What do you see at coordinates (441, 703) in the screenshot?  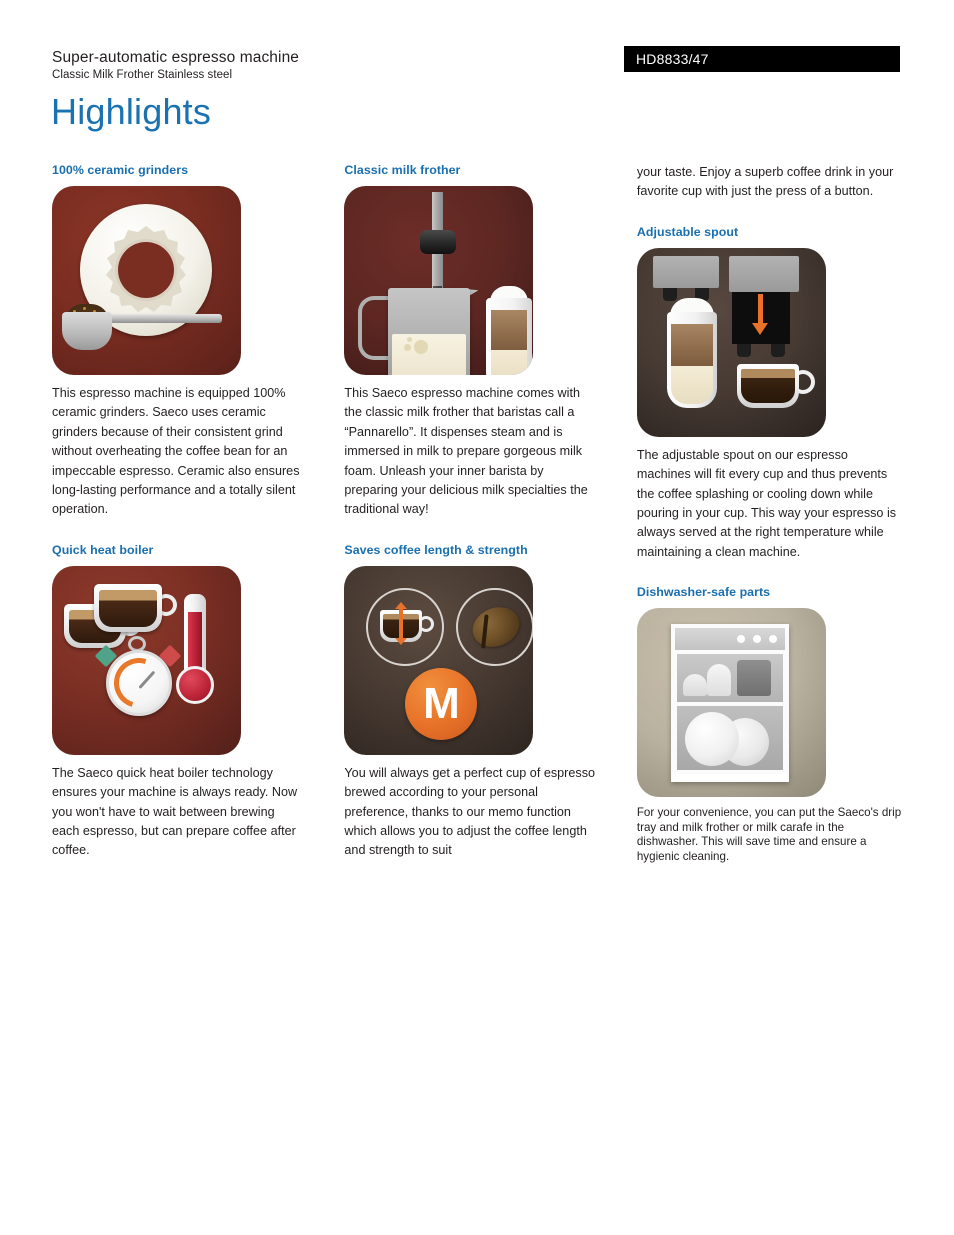 I see `memo-m-button-icon: M` at bounding box center [441, 703].